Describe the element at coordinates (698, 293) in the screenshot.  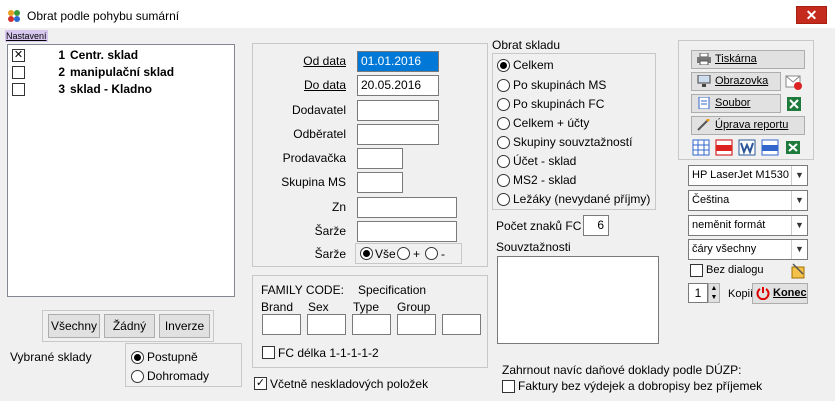
I see `kopii-input: 1` at that location.